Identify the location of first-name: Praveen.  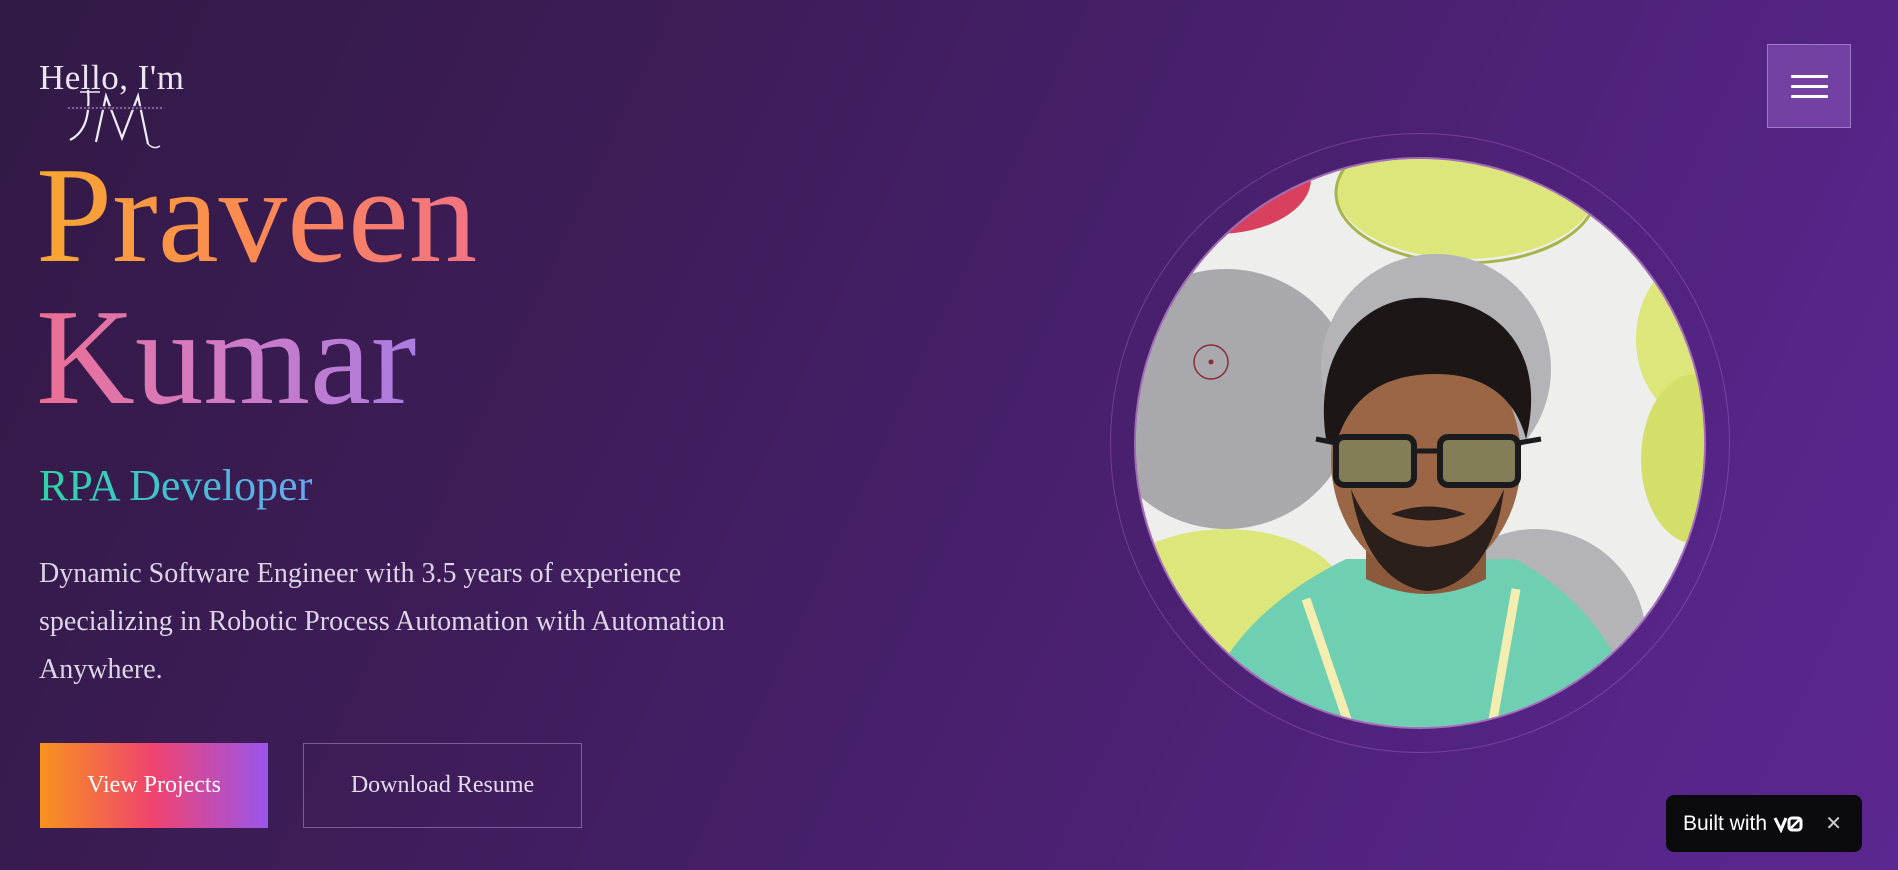
(271, 215).